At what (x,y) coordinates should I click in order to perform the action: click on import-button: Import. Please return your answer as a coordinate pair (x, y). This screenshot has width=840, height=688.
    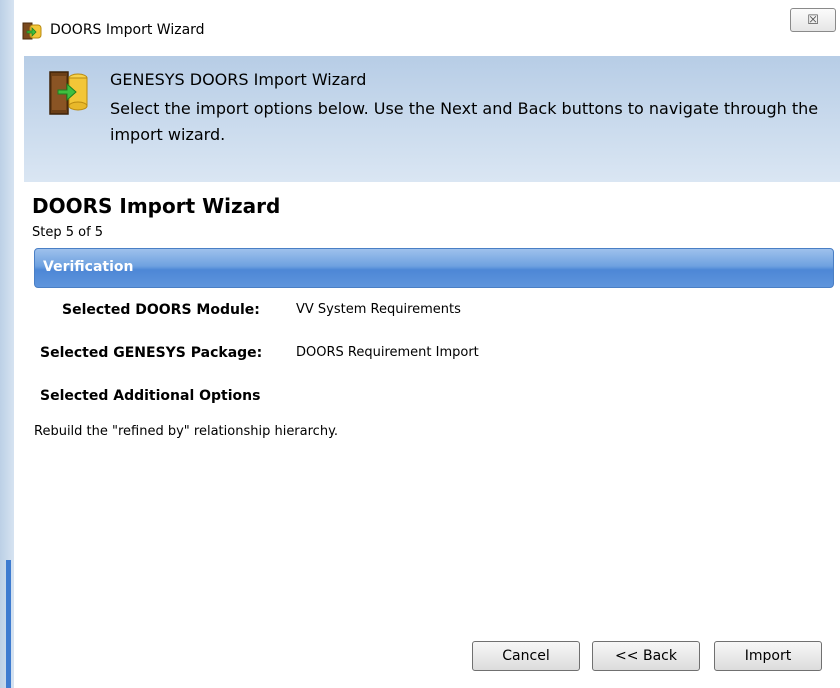
    Looking at the image, I should click on (768, 656).